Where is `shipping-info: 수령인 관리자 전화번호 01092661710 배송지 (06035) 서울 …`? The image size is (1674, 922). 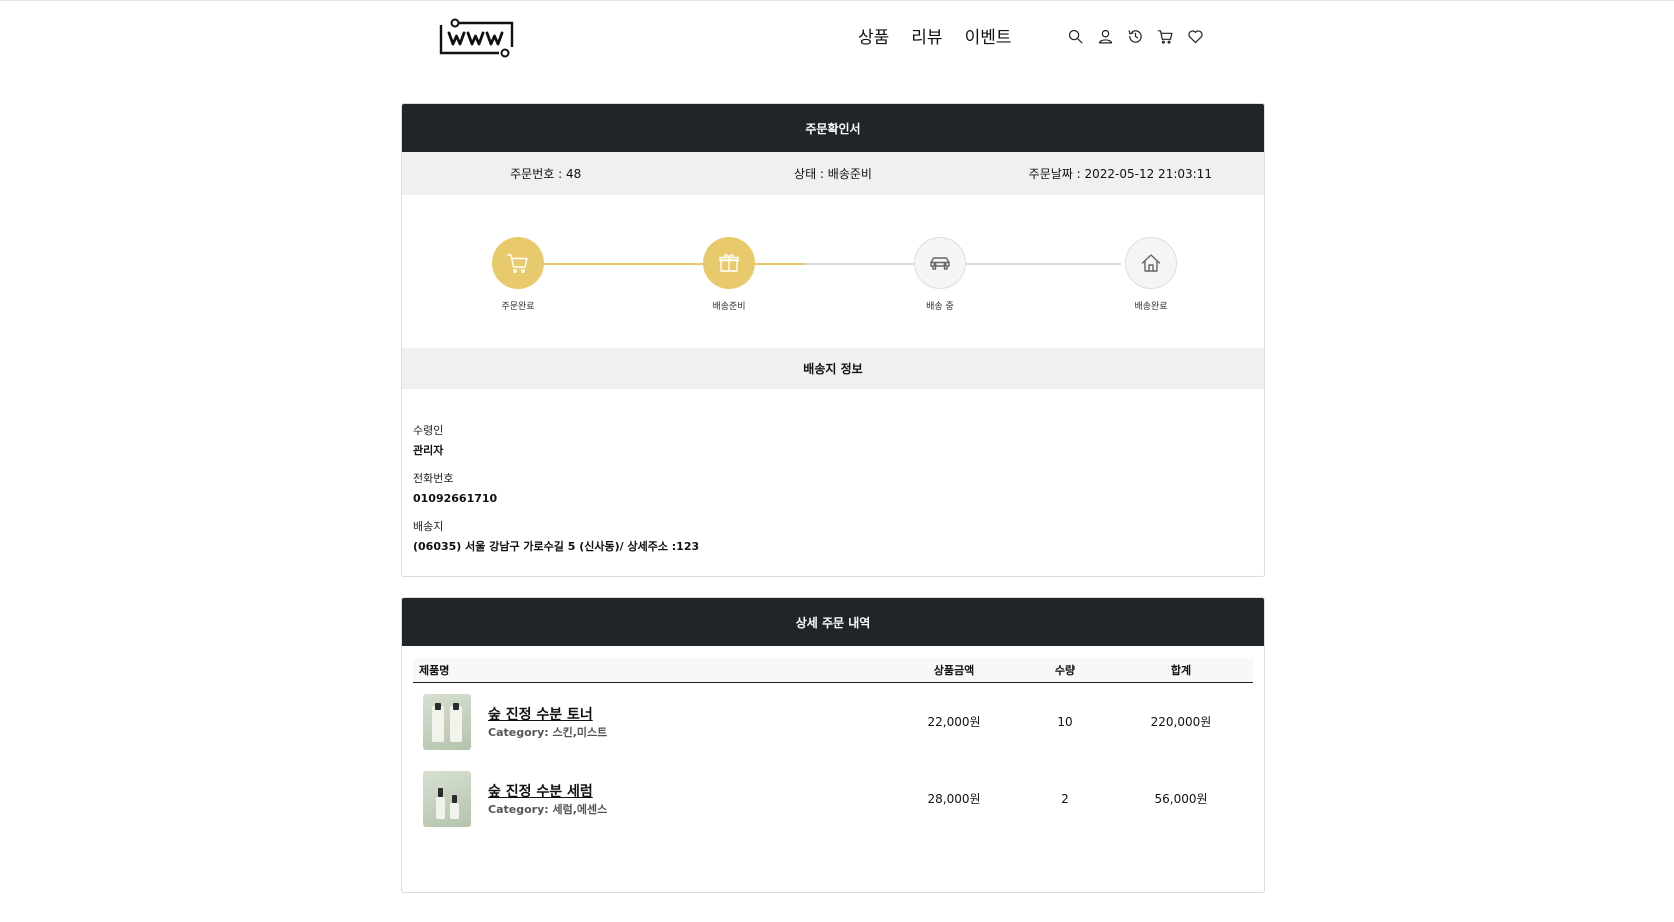
shipping-info: 수령인 관리자 전화번호 01092661710 배송지 (06035) 서울 … is located at coordinates (833, 476).